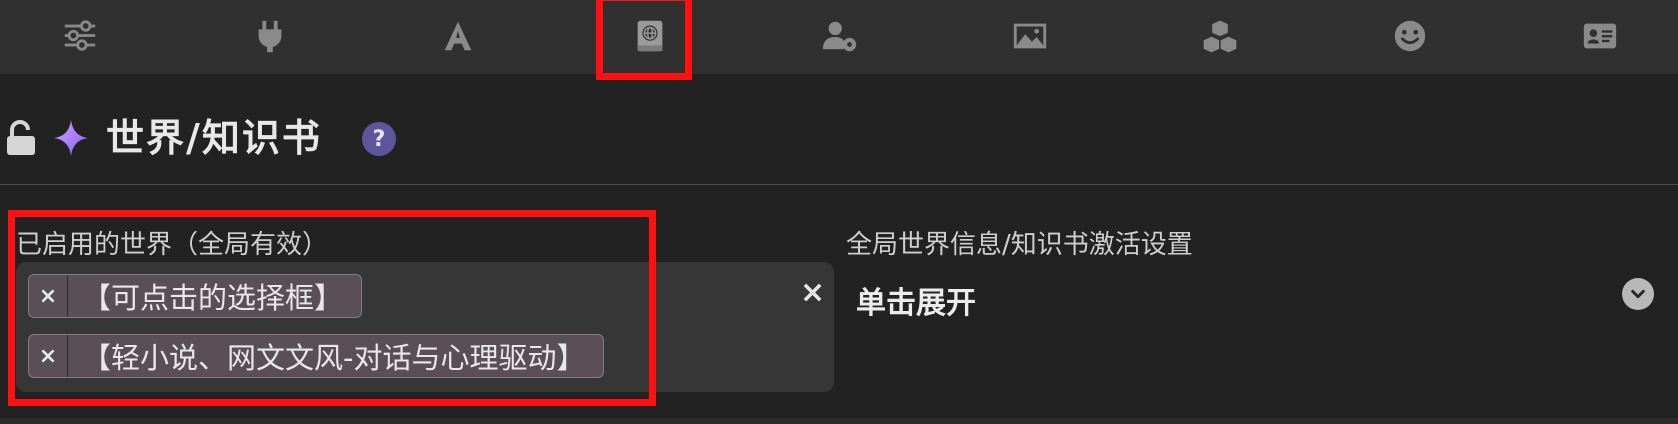 The height and width of the screenshot is (424, 1678). What do you see at coordinates (270, 36) in the screenshot?
I see `plug-icon` at bounding box center [270, 36].